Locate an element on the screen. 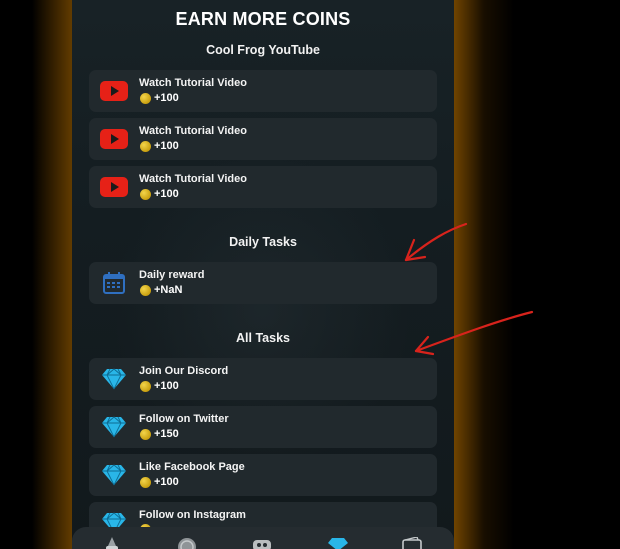 The image size is (620, 549). arrow-to-all-tasks is located at coordinates (474, 331).